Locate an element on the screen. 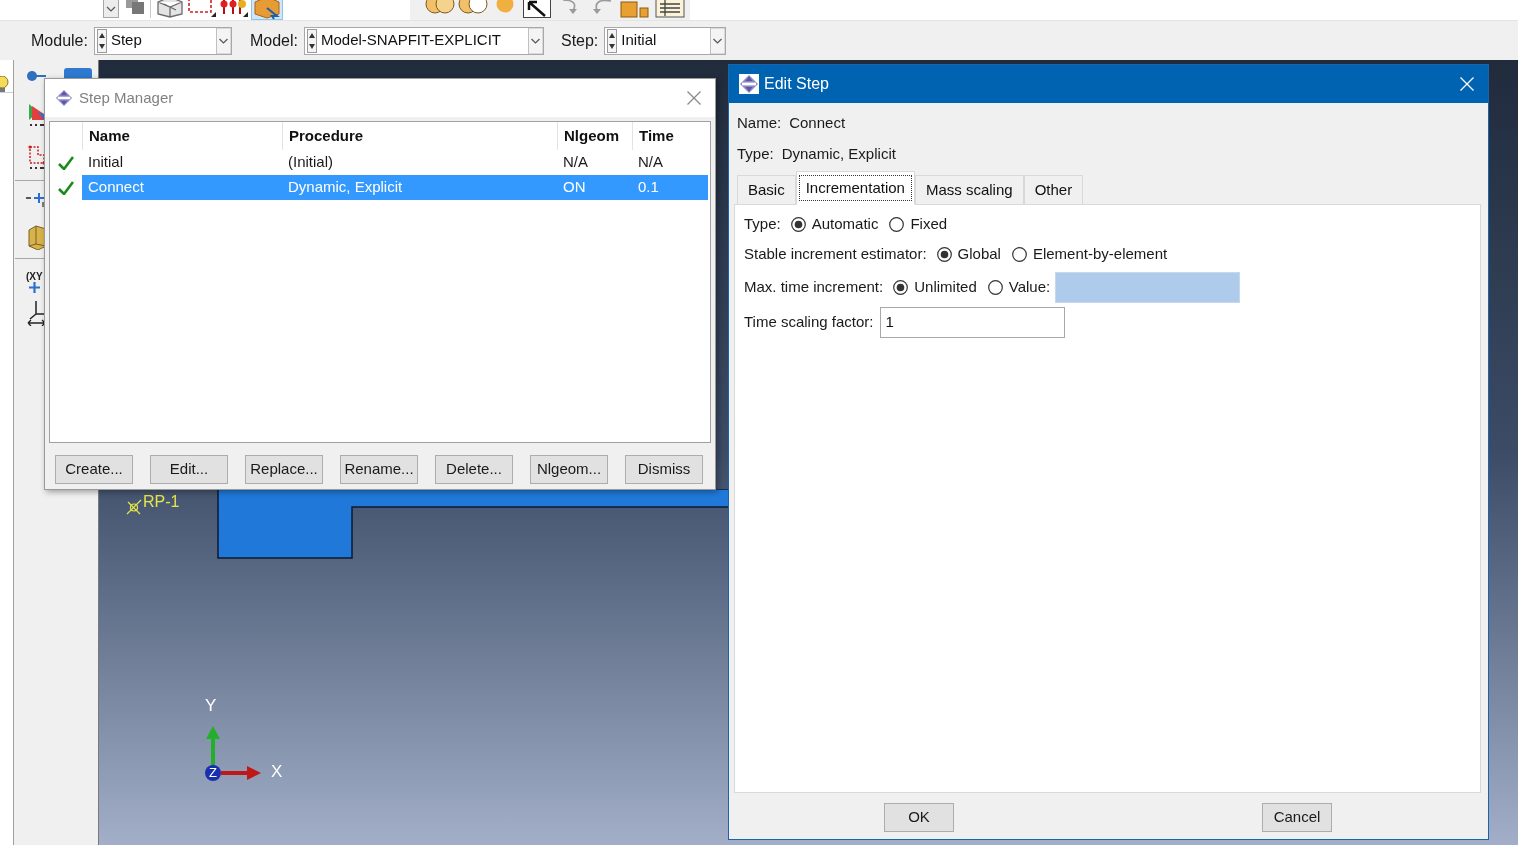 The image size is (1518, 845). radio-option: Automatic is located at coordinates (834, 224).